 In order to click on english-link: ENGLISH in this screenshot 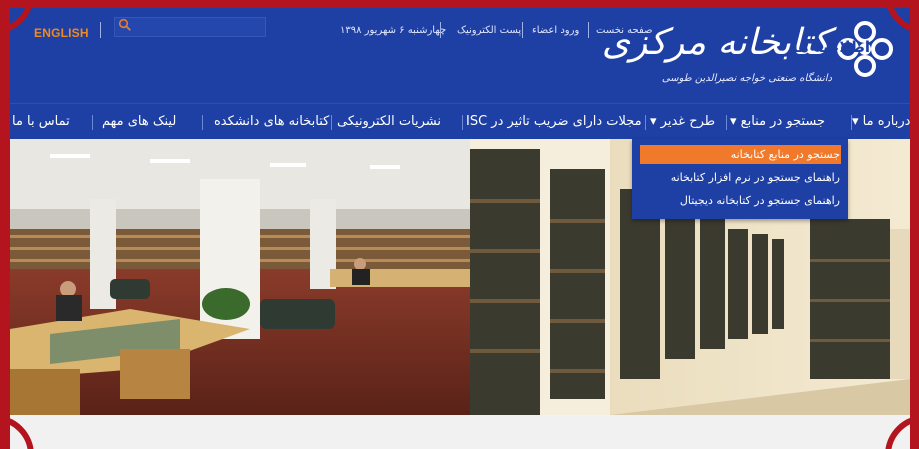, I will do `click(61, 33)`.